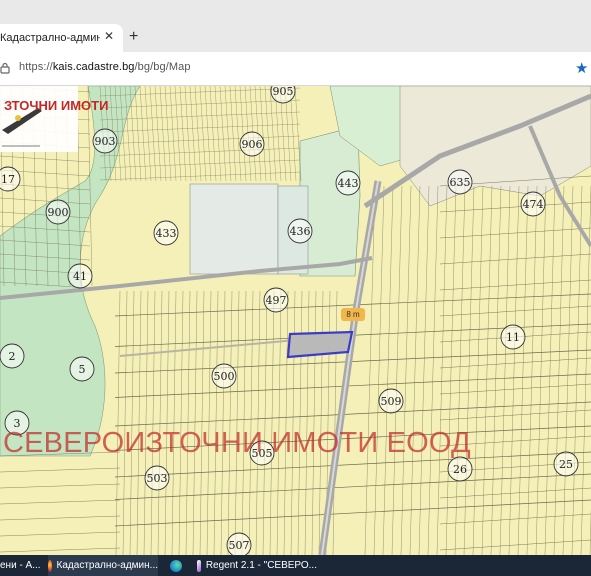 The image size is (591, 576). What do you see at coordinates (56, 105) in the screenshot?
I see `company-logo-text: ЗТОЧНИ ИМОТИ` at bounding box center [56, 105].